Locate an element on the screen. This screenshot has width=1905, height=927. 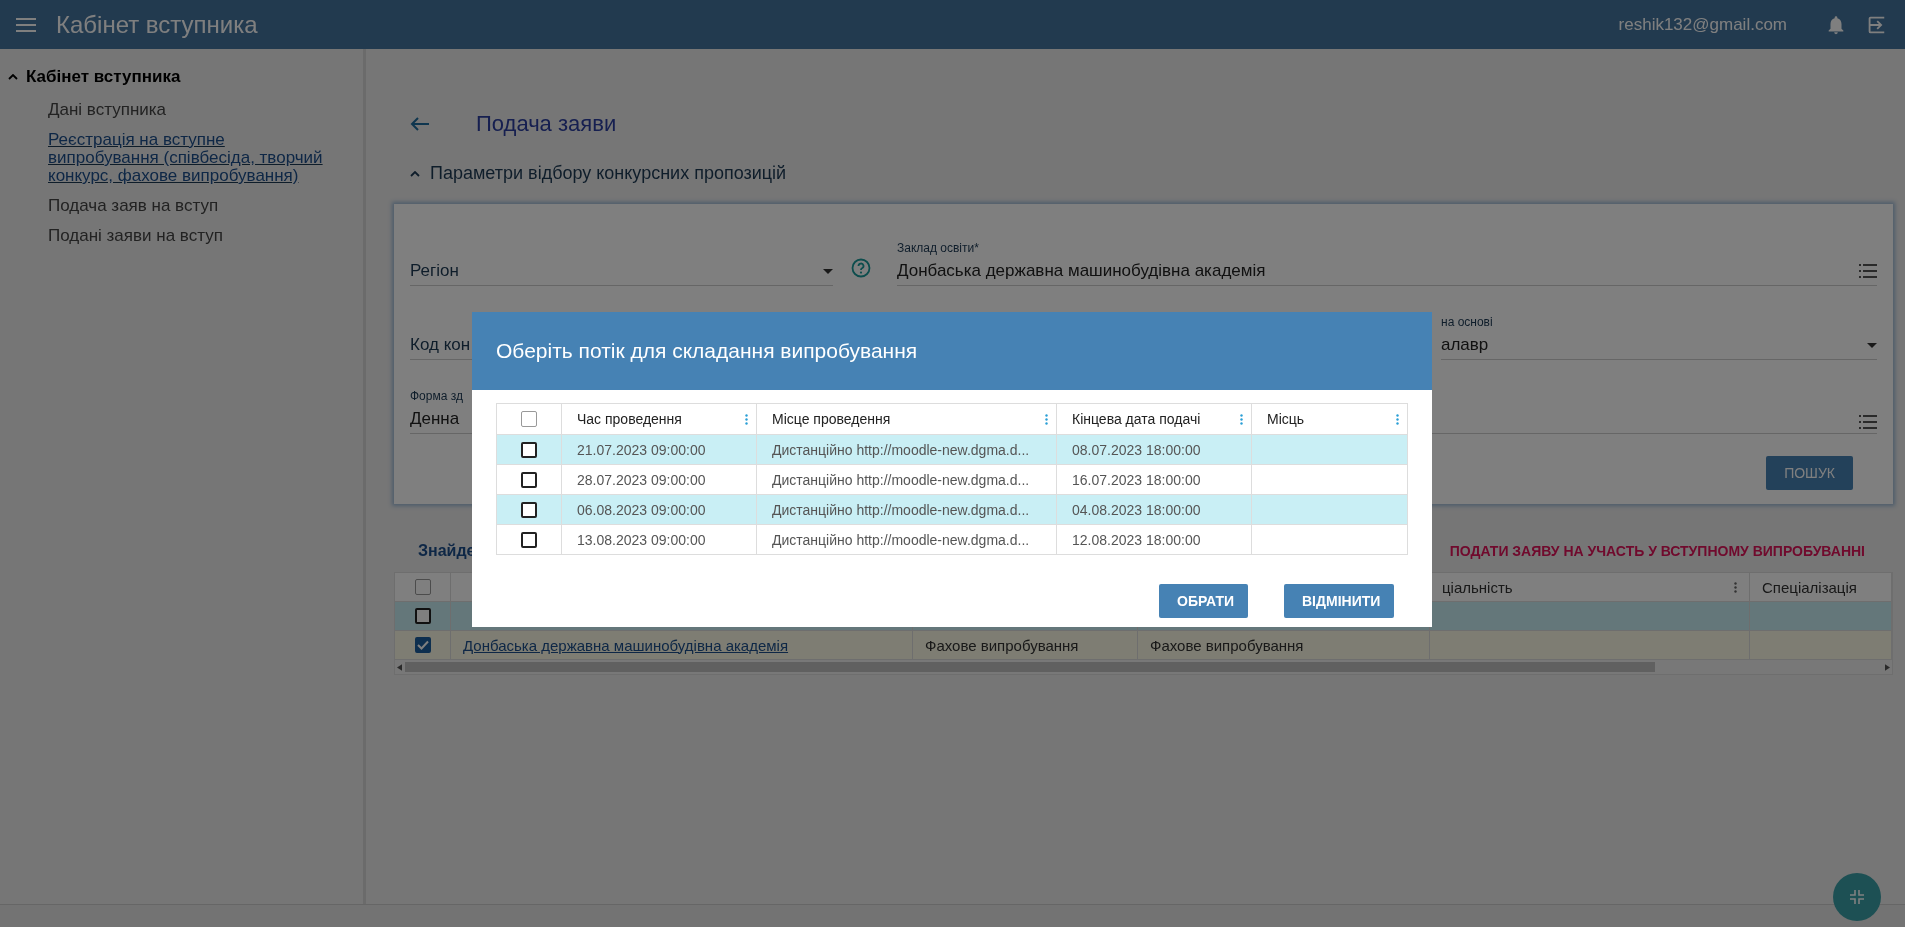
column-header: Місць is located at coordinates (1286, 419).